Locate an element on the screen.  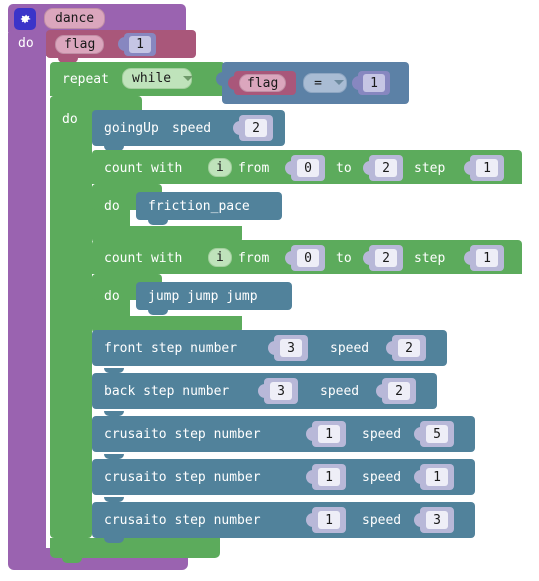
back-step-number-field: 3 is located at coordinates (281, 391).